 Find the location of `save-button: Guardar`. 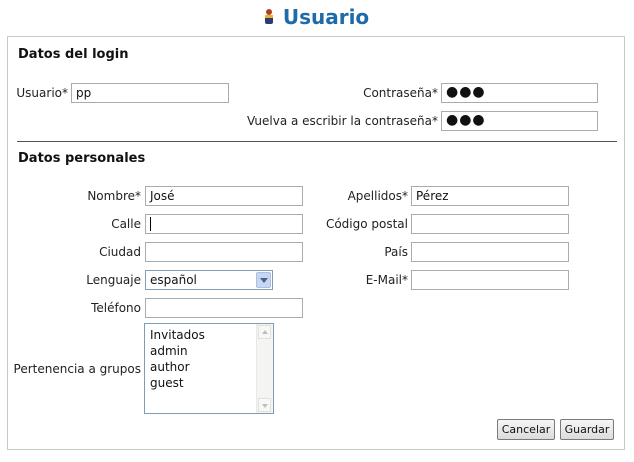

save-button: Guardar is located at coordinates (587, 429).